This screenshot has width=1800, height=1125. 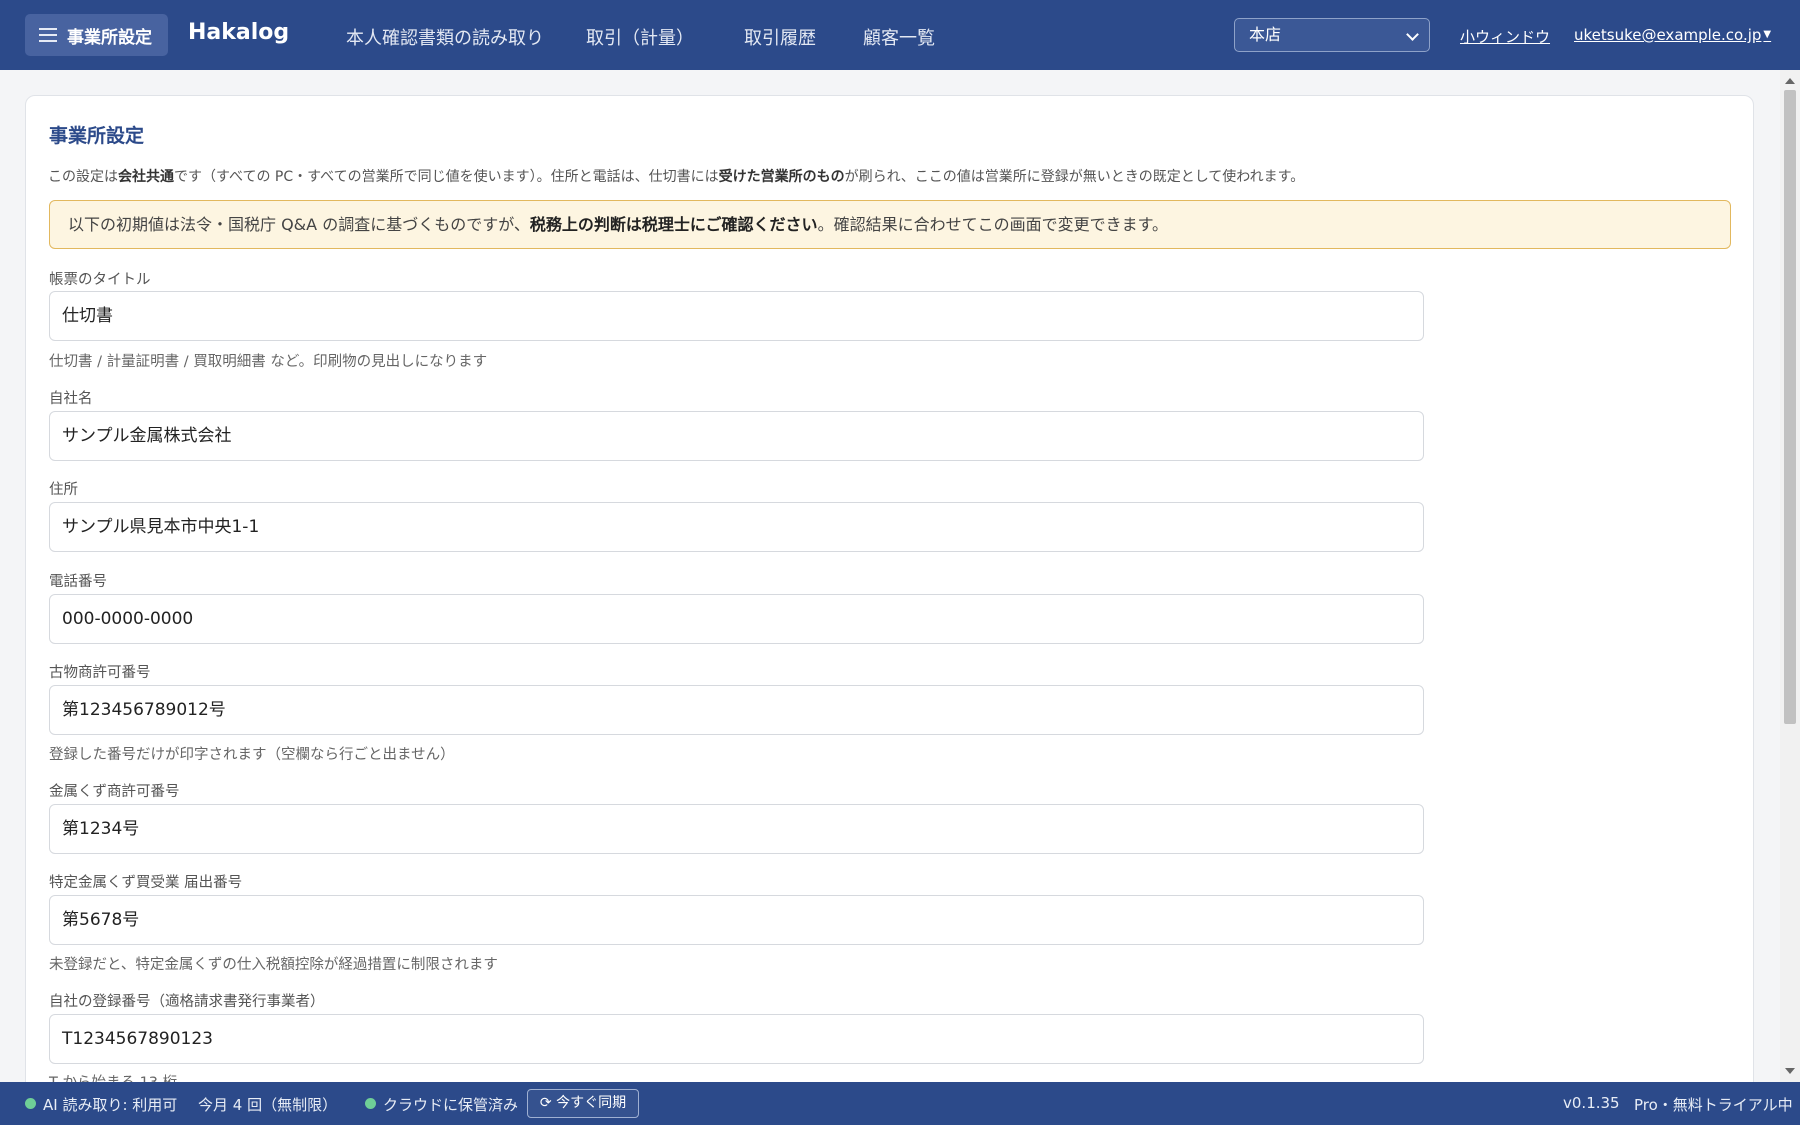 I want to click on version-text: v0.1.35, so click(x=1591, y=1103).